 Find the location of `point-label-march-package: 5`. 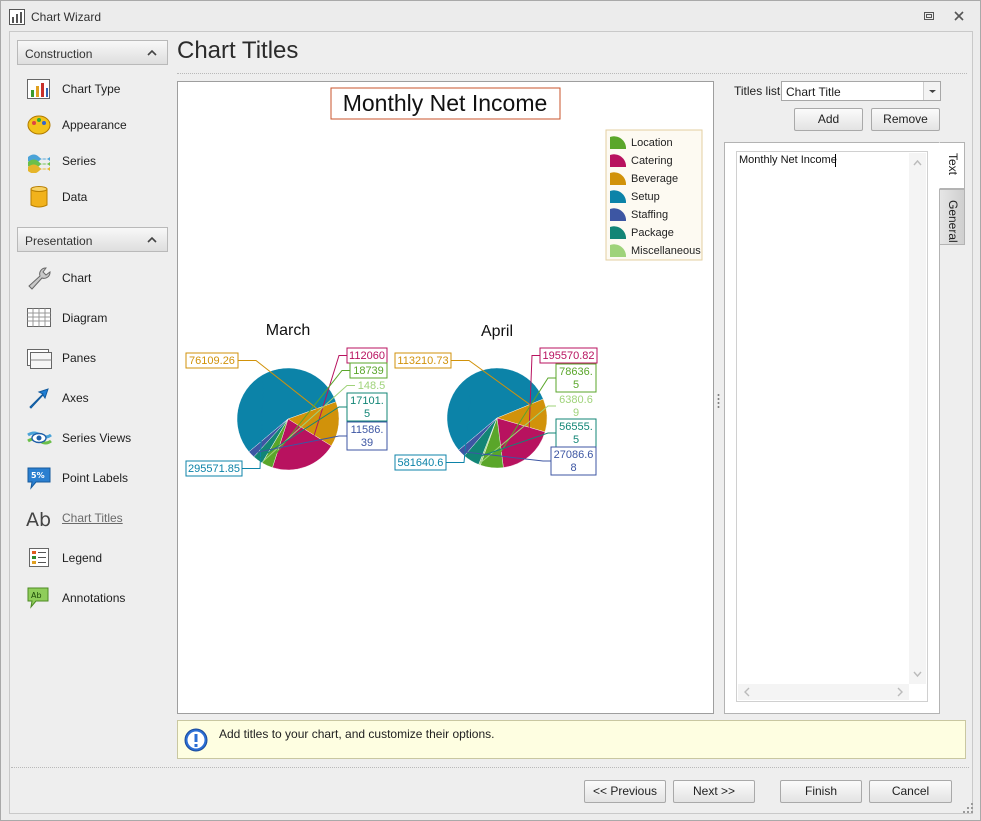

point-label-march-package: 5 is located at coordinates (367, 414).